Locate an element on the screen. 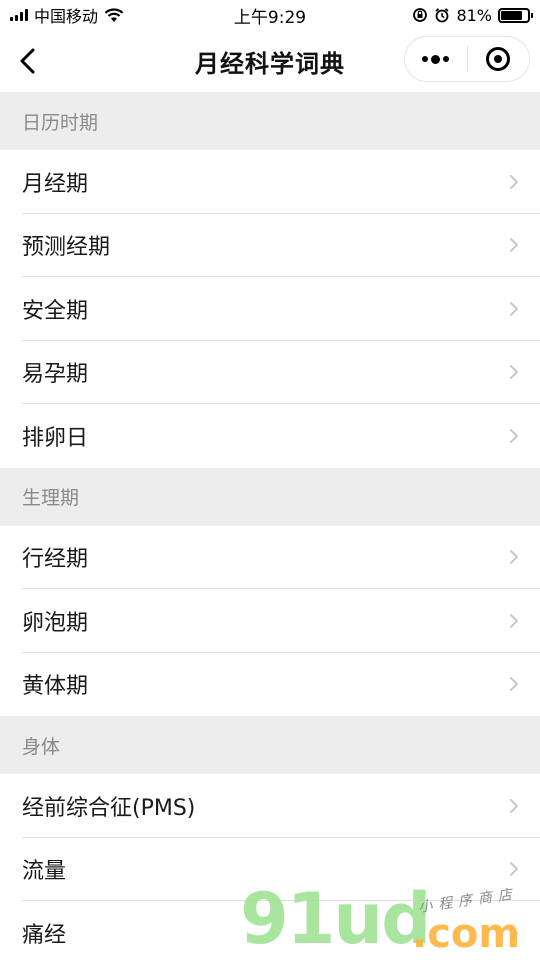 This screenshot has width=540, height=960. list-item: 痛经 is located at coordinates (270, 930).